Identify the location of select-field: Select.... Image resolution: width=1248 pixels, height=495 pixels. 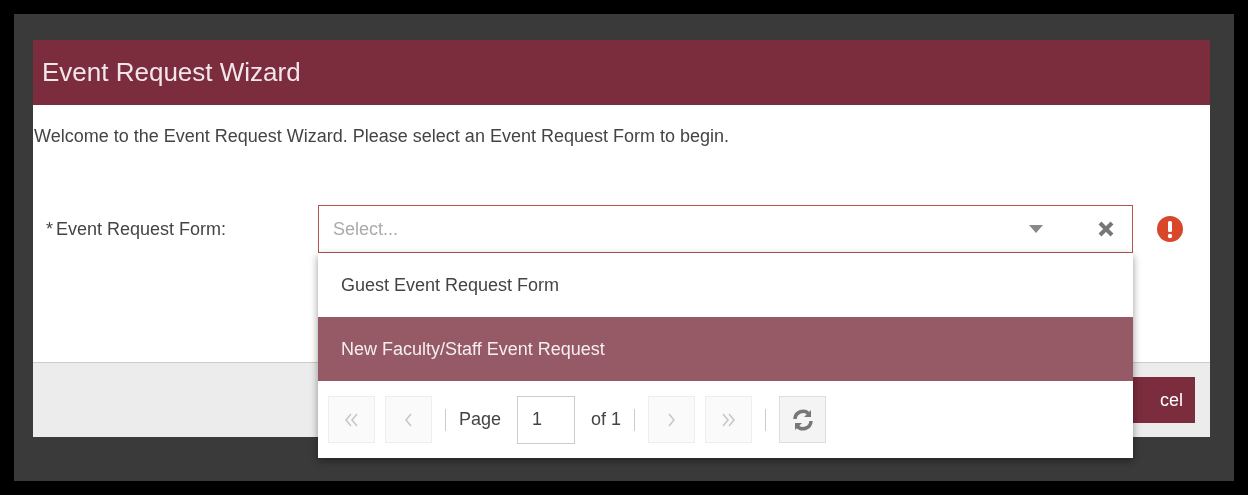
(725, 229).